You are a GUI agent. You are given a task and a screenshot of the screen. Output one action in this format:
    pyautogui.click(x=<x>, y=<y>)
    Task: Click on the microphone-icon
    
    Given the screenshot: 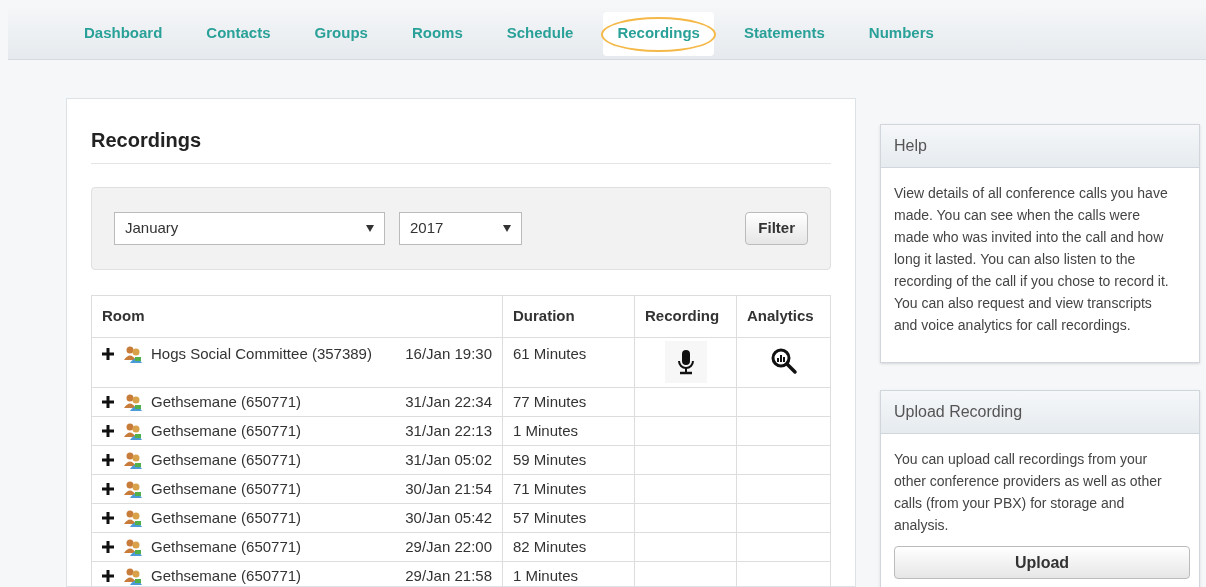 What is the action you would take?
    pyautogui.click(x=685, y=362)
    